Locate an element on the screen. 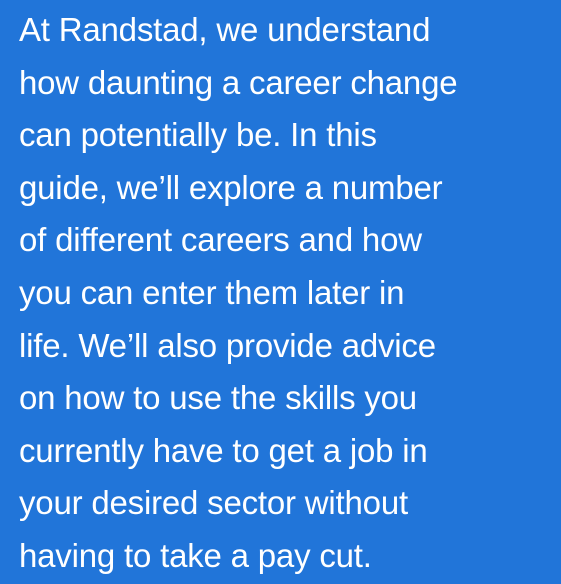  intro-line: you can enter them later in is located at coordinates (212, 292).